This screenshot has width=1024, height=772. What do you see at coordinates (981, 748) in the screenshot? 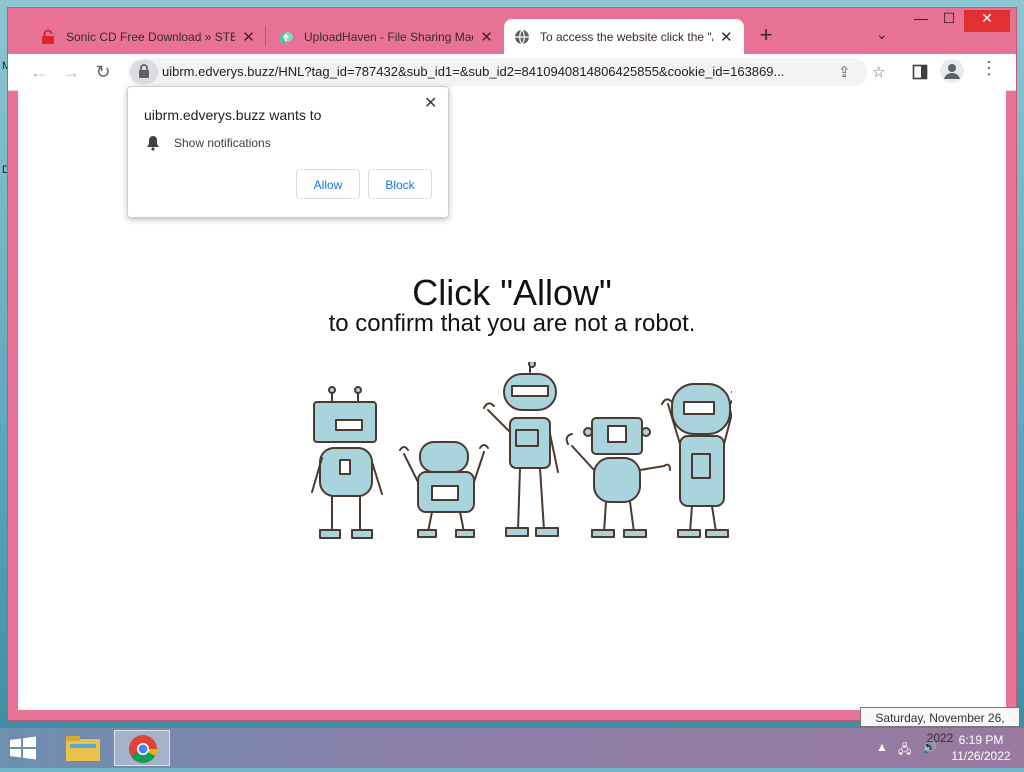
I see `taskbar-clock: 6:19 PM 11/26/2022` at bounding box center [981, 748].